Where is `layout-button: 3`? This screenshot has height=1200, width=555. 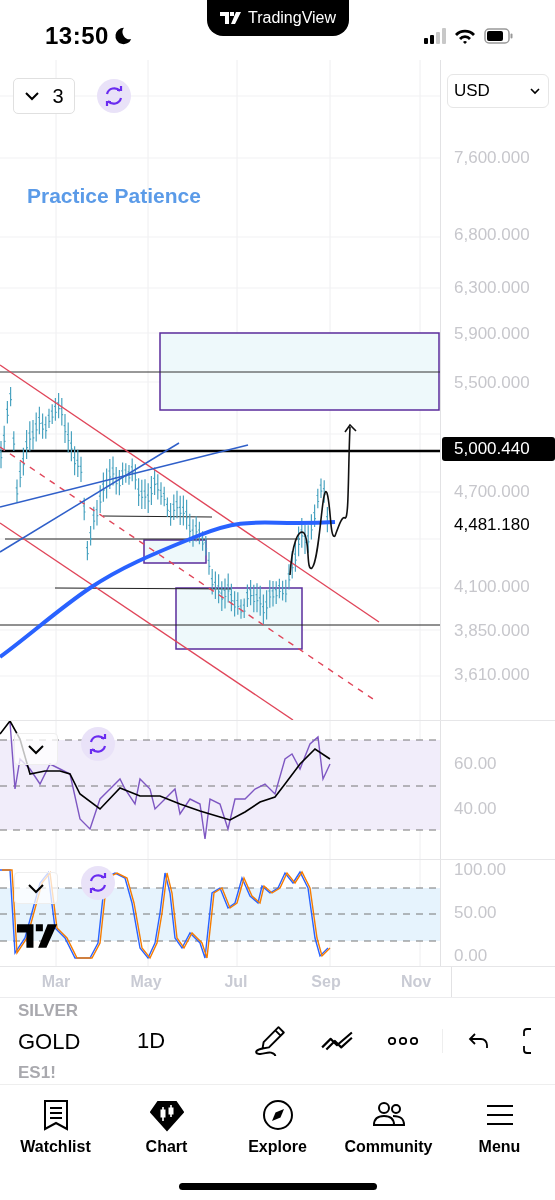
layout-button: 3 is located at coordinates (44, 96).